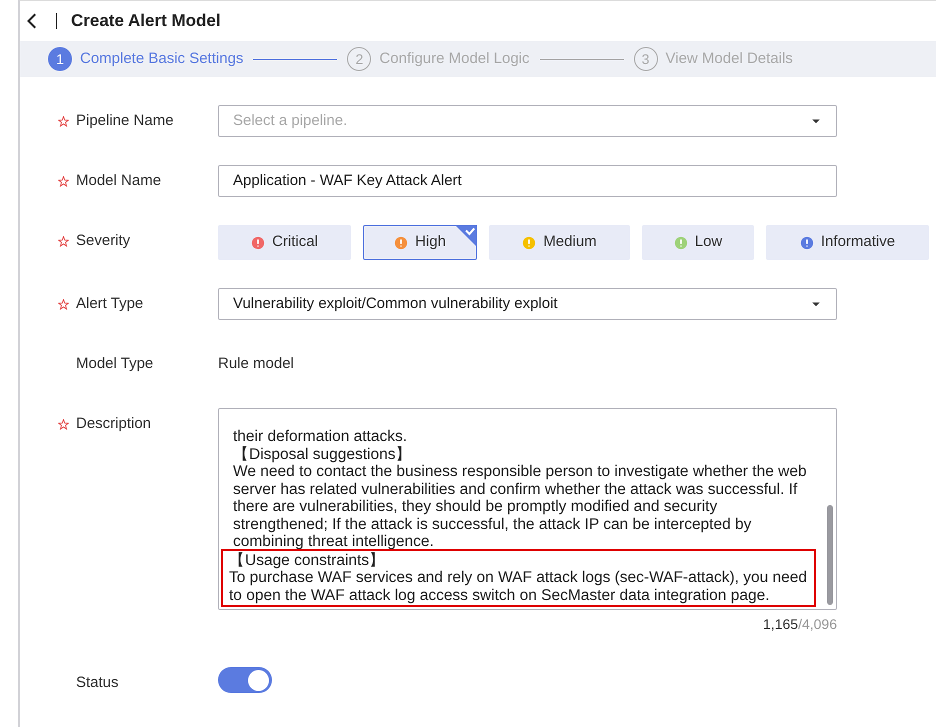 Image resolution: width=936 pixels, height=727 pixels. What do you see at coordinates (320, 437) in the screenshot?
I see `description-paragraph: their deformation attacks.` at bounding box center [320, 437].